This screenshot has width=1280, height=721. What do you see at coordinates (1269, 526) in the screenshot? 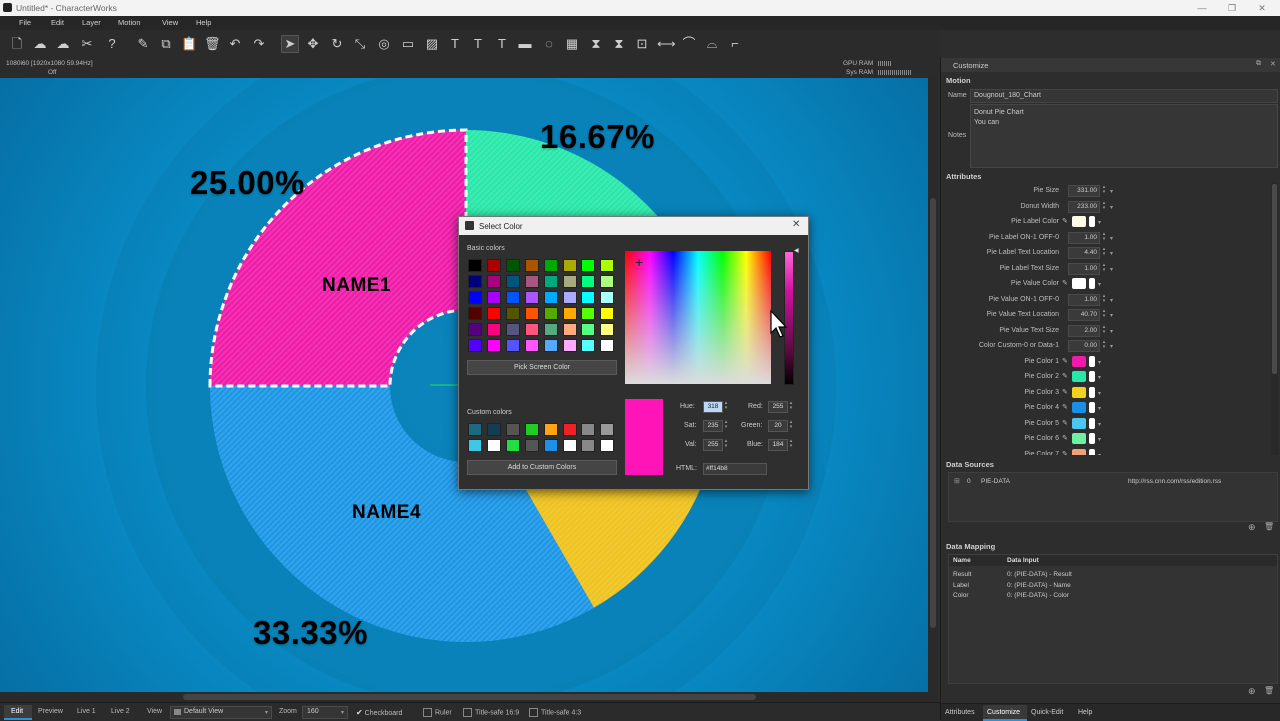
I see `delete-data-source-icon: 🗑` at bounding box center [1269, 526].